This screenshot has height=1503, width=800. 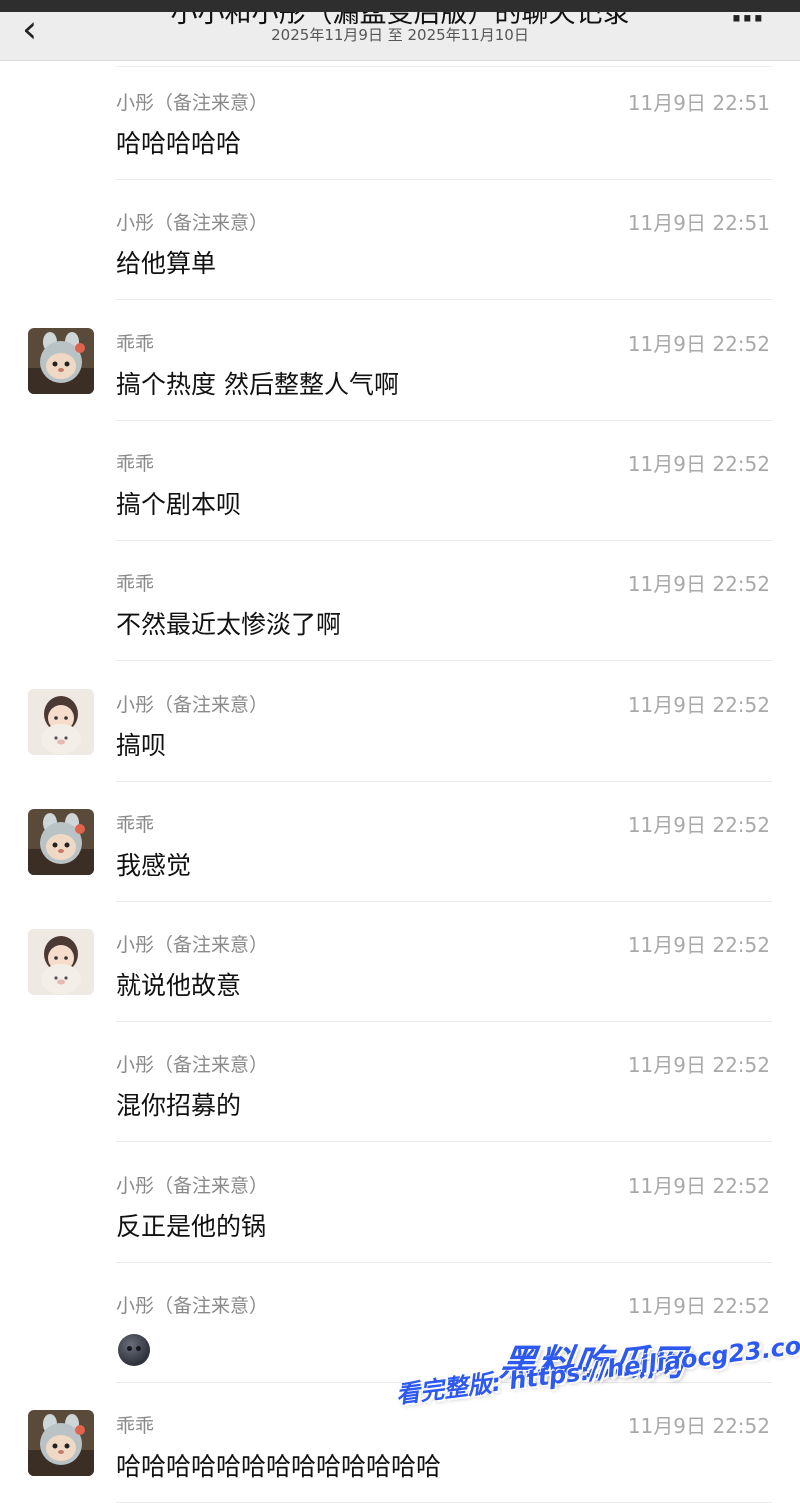 What do you see at coordinates (400, 1082) in the screenshot?
I see `message-item: 小彤（备注来意） 11月9日 22:52 混你招募的` at bounding box center [400, 1082].